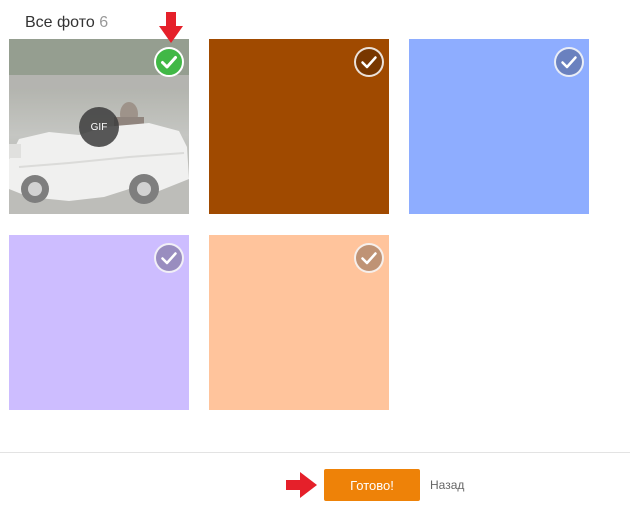 The image size is (630, 511). What do you see at coordinates (104, 22) in the screenshot?
I see `photo-count: 6` at bounding box center [104, 22].